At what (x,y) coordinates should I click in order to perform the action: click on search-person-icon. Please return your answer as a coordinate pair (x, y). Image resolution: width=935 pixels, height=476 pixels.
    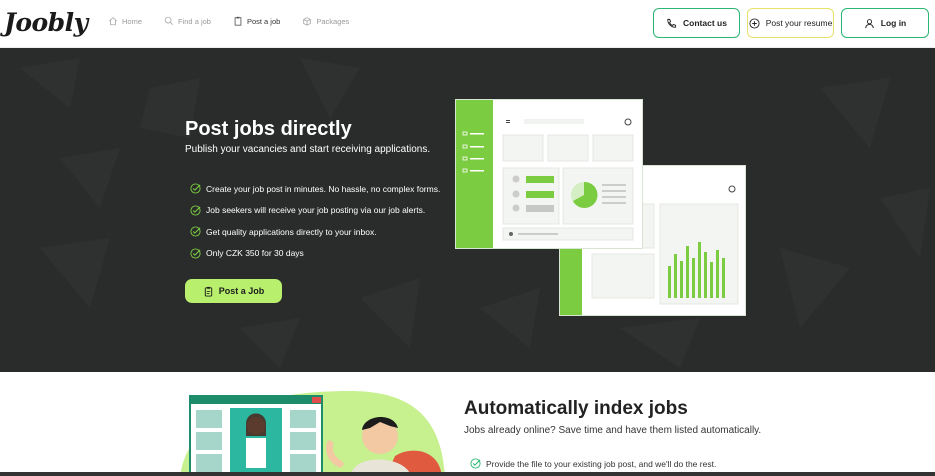
    Looking at the image, I should click on (169, 21).